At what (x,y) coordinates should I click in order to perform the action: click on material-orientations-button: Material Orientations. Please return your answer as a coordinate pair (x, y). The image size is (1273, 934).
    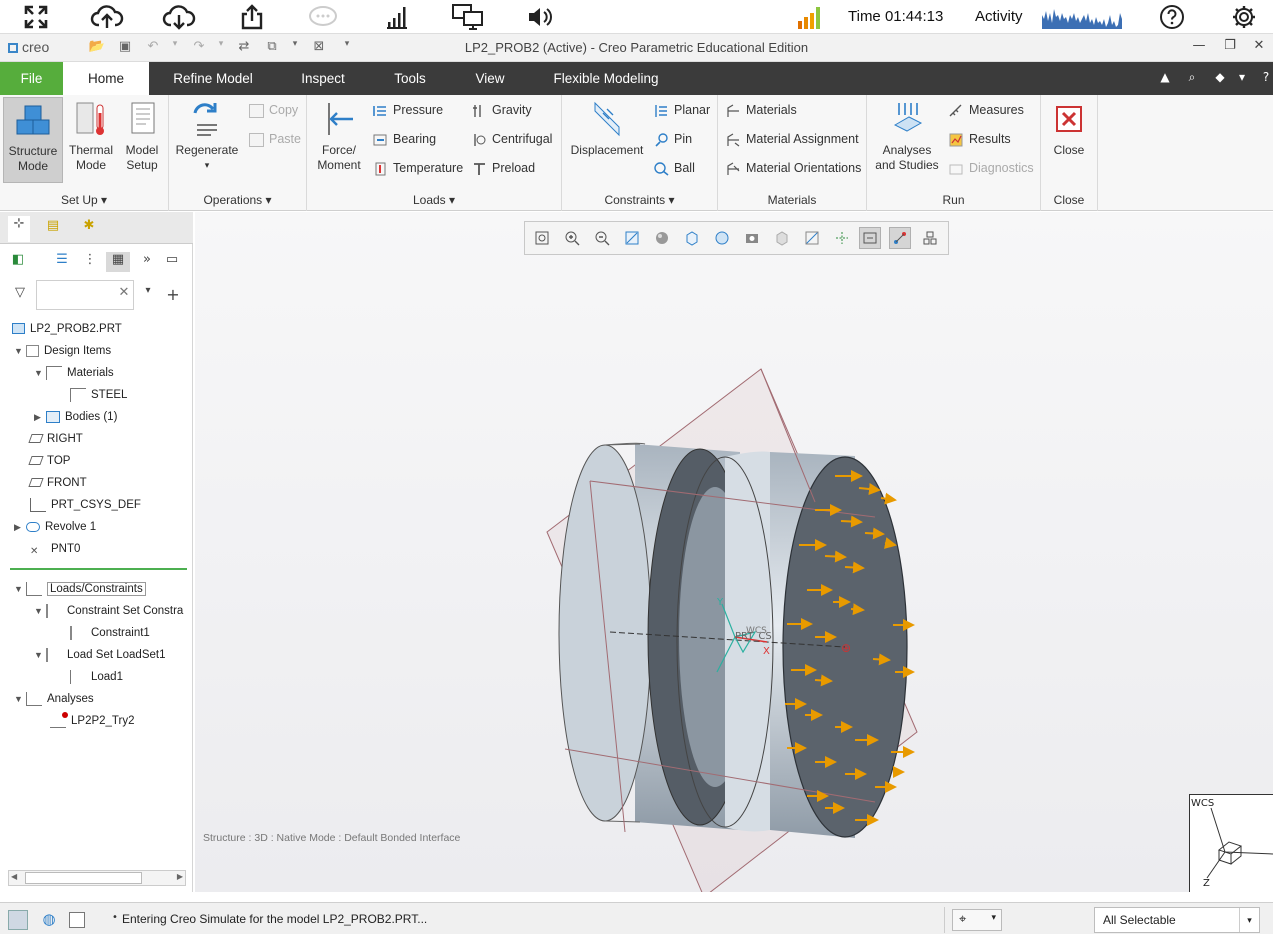
    Looking at the image, I should click on (793, 168).